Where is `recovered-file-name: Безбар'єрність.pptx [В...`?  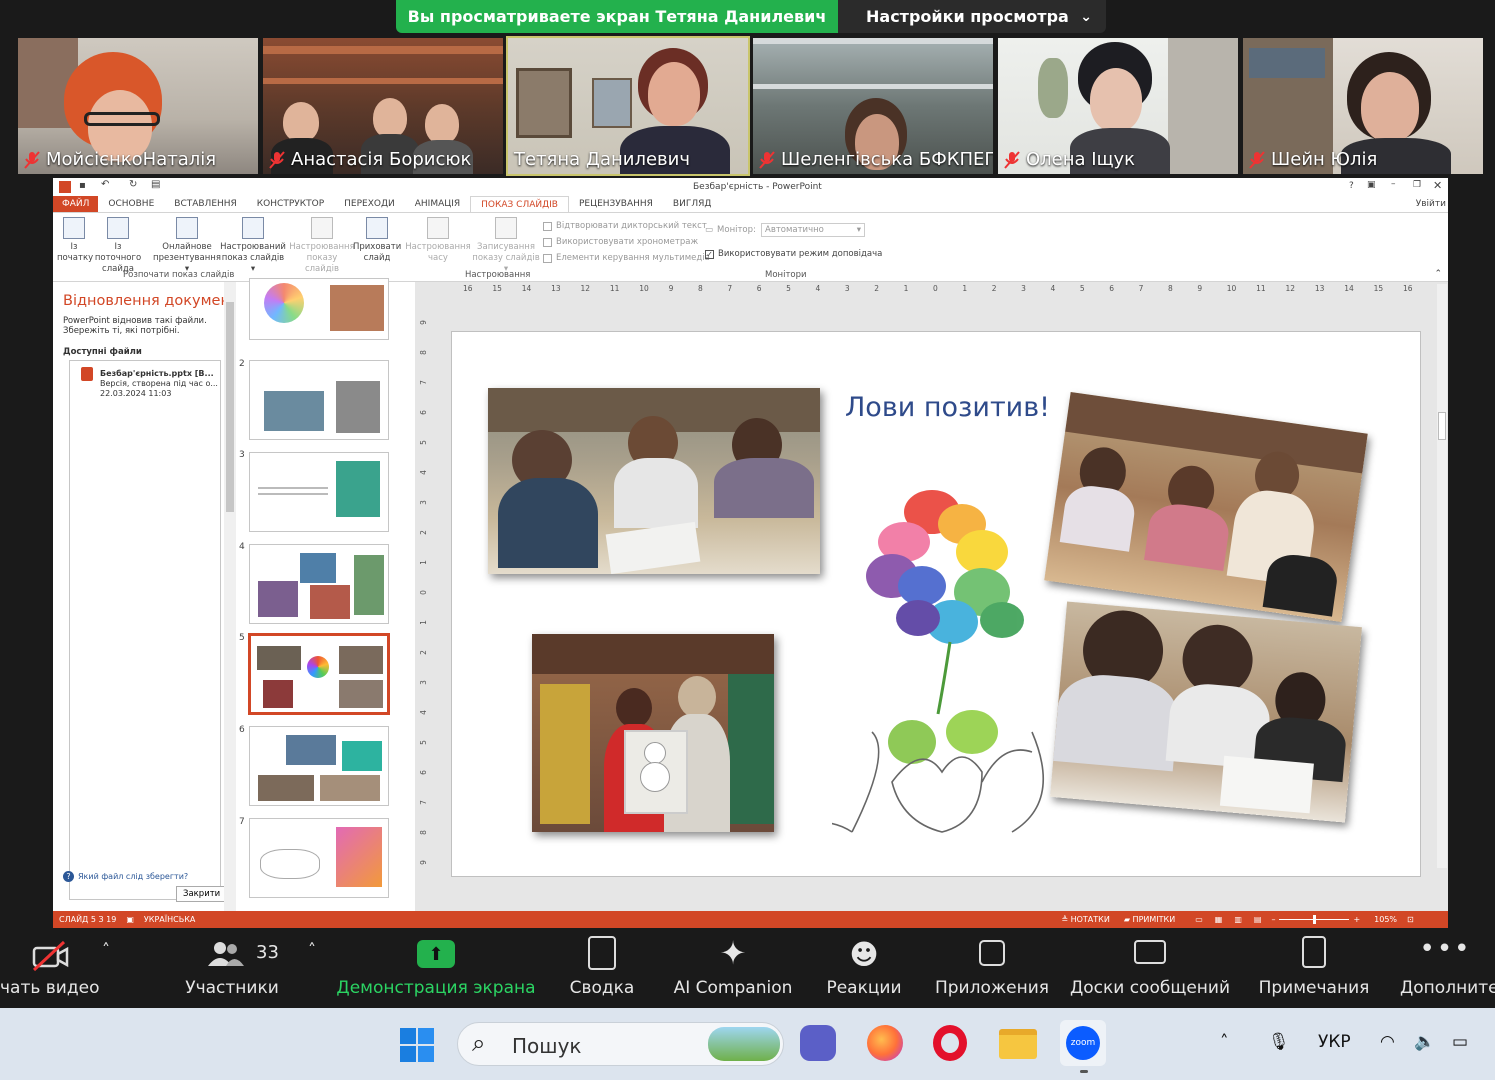
recovered-file-name: Безбар'єрність.pptx [В... is located at coordinates (157, 373).